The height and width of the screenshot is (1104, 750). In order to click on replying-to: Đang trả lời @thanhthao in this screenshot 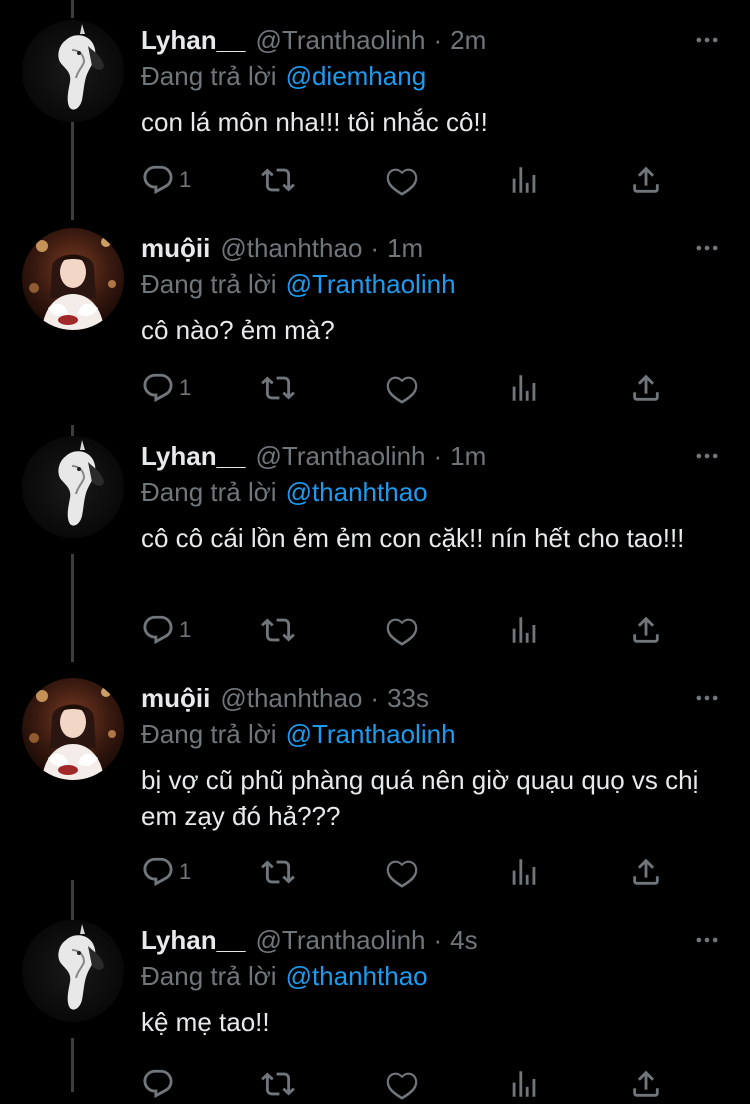, I will do `click(284, 976)`.